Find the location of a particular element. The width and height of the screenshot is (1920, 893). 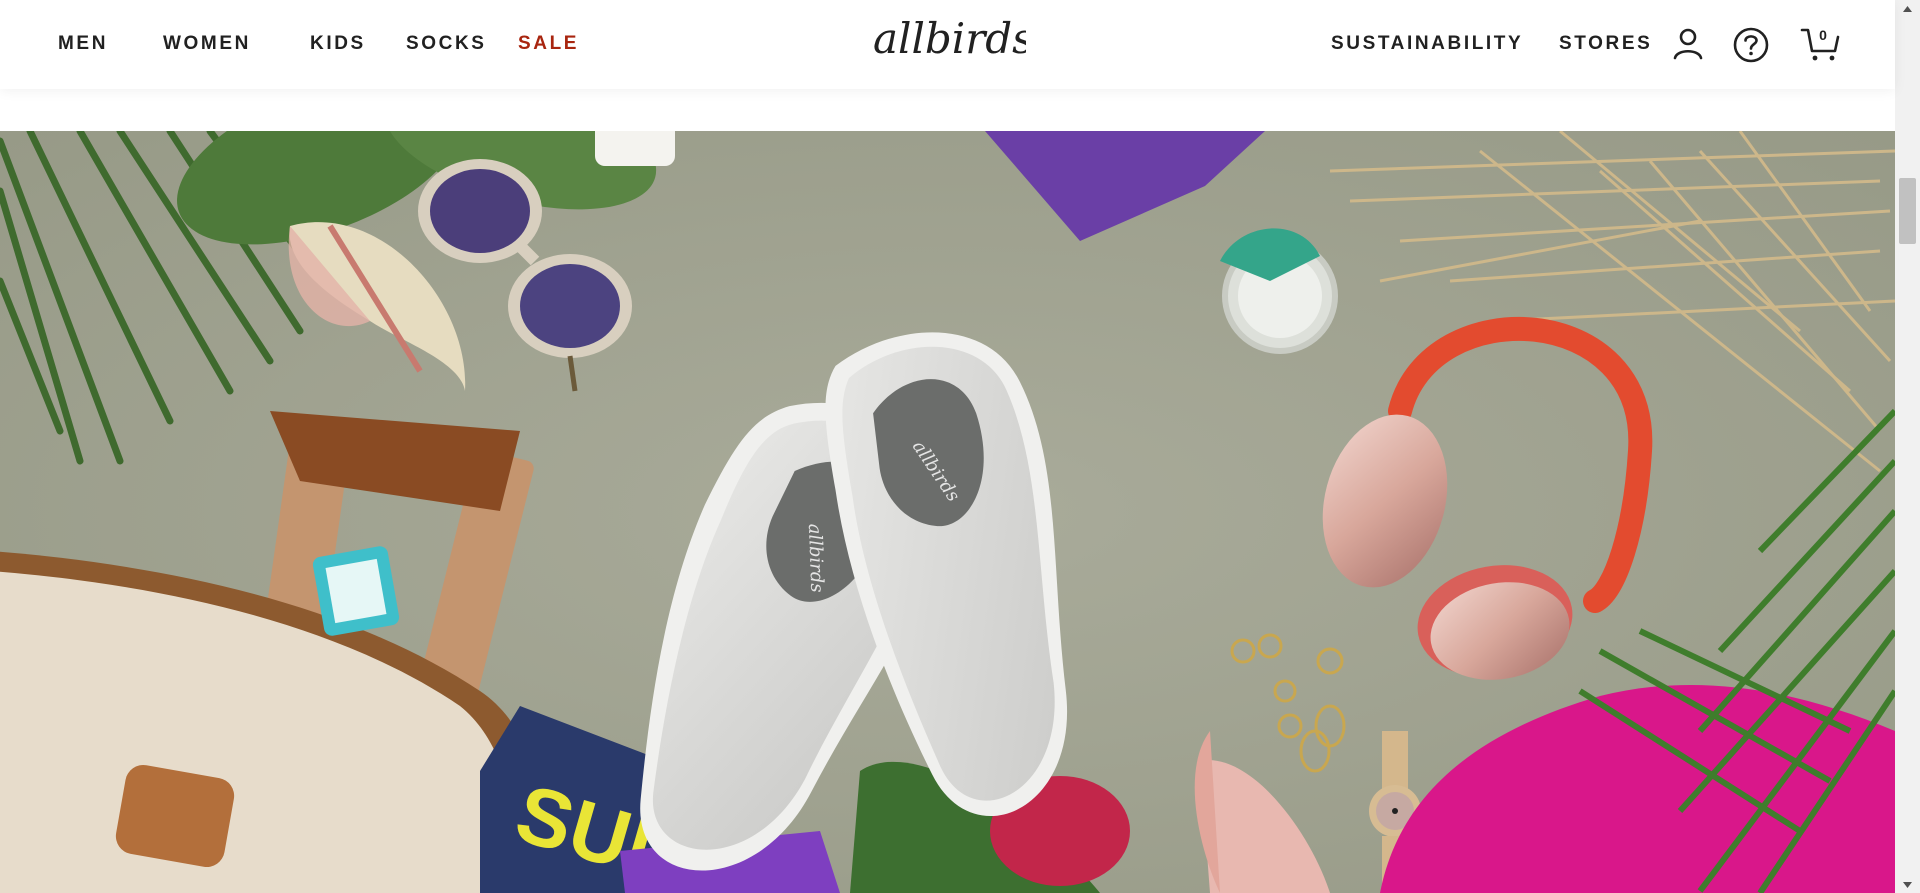

nav-kids: KIDS is located at coordinates (338, 44).